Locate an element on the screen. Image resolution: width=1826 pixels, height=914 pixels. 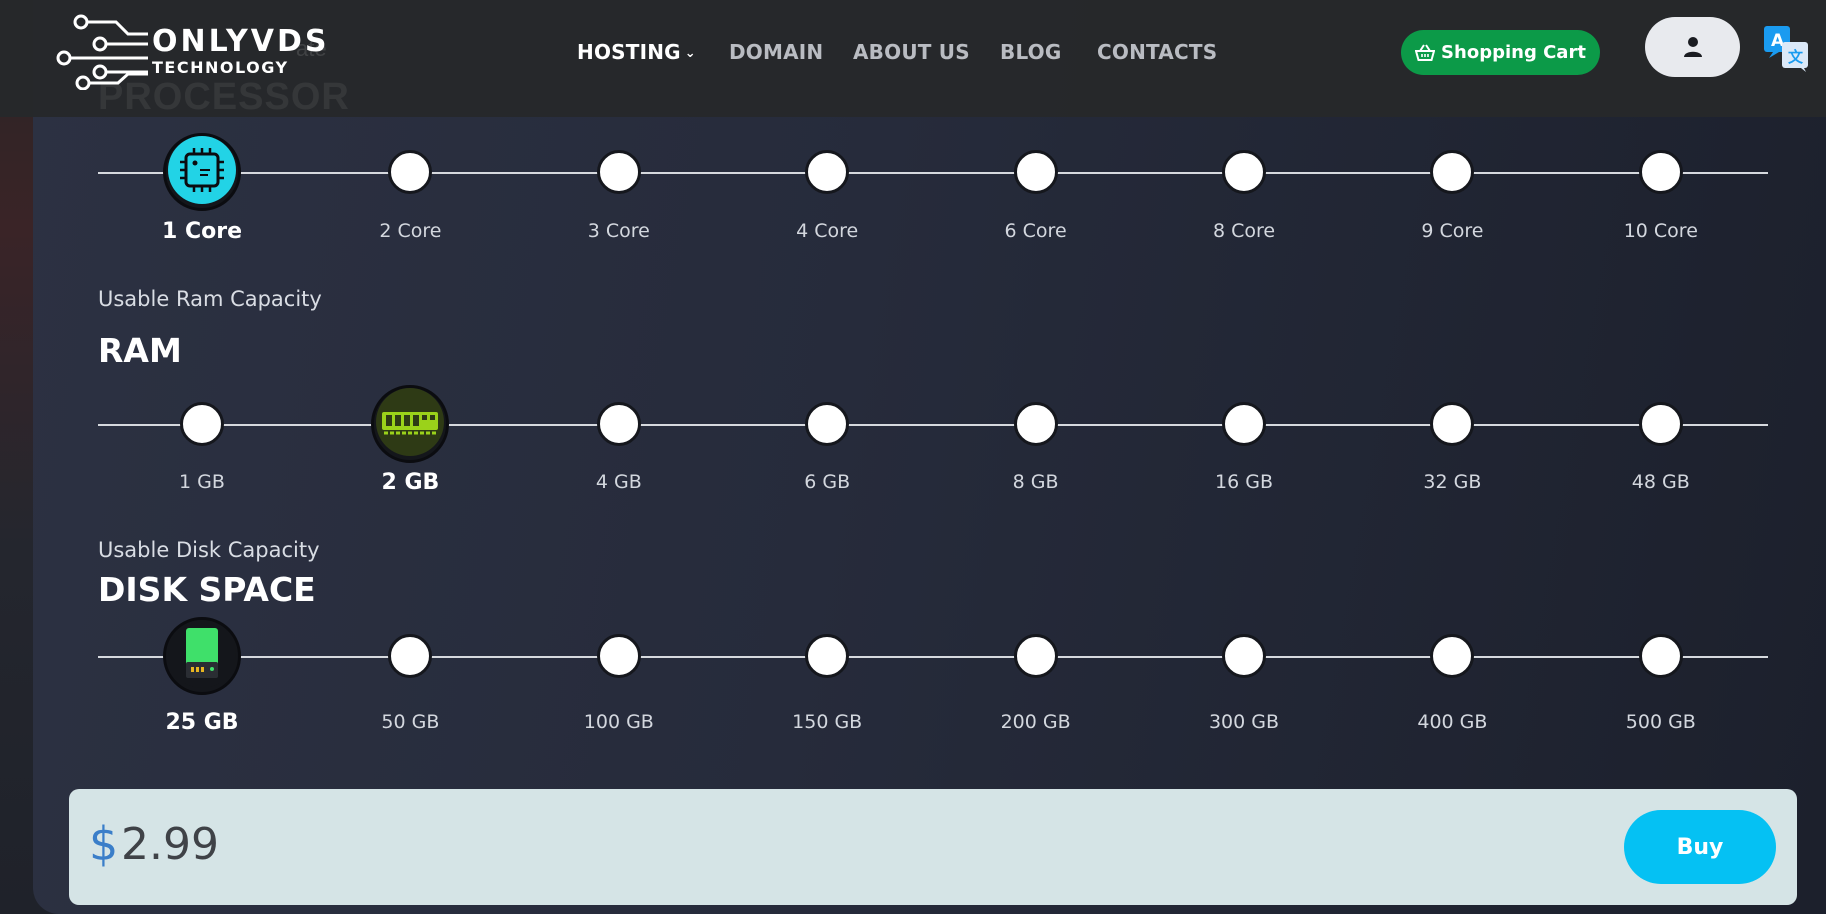
cpu-chip-icon is located at coordinates (202, 172).